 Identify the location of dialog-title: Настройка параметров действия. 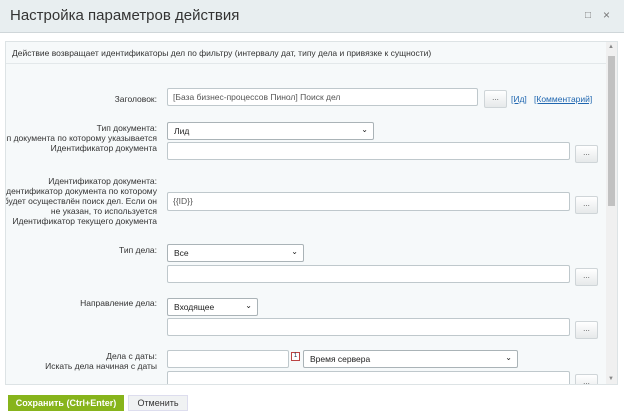
(125, 15).